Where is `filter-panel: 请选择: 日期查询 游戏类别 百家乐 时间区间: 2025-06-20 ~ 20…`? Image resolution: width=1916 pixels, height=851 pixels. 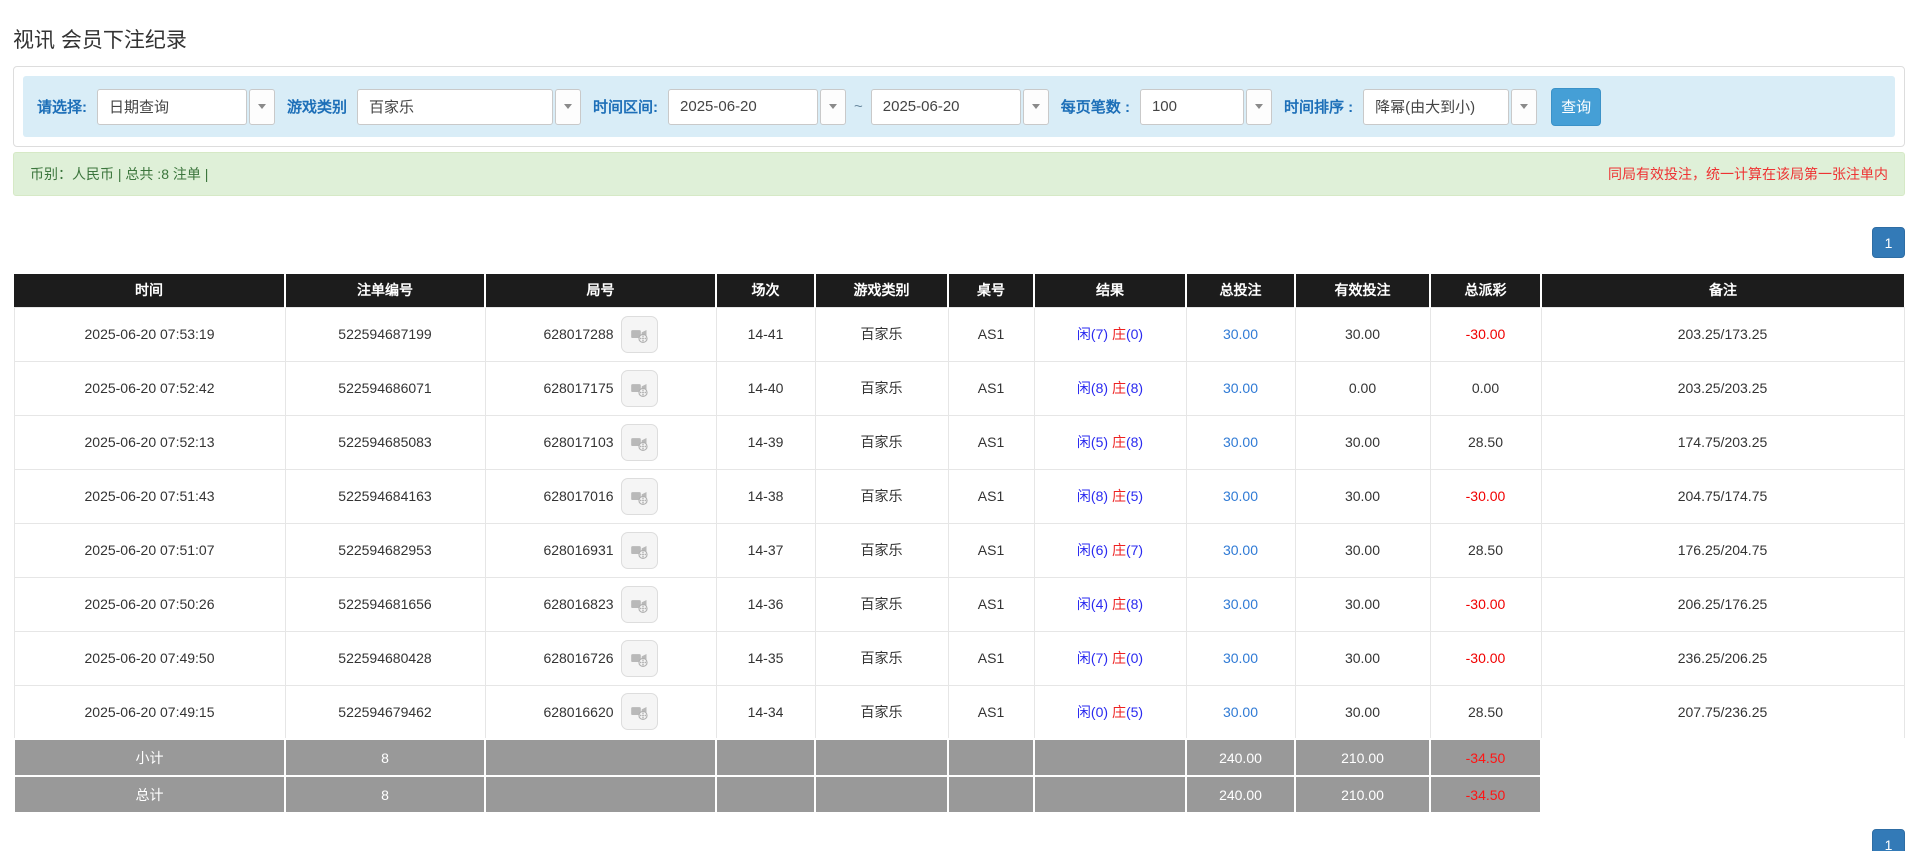 filter-panel: 请选择: 日期查询 游戏类别 百家乐 时间区间: 2025-06-20 ~ 20… is located at coordinates (959, 106).